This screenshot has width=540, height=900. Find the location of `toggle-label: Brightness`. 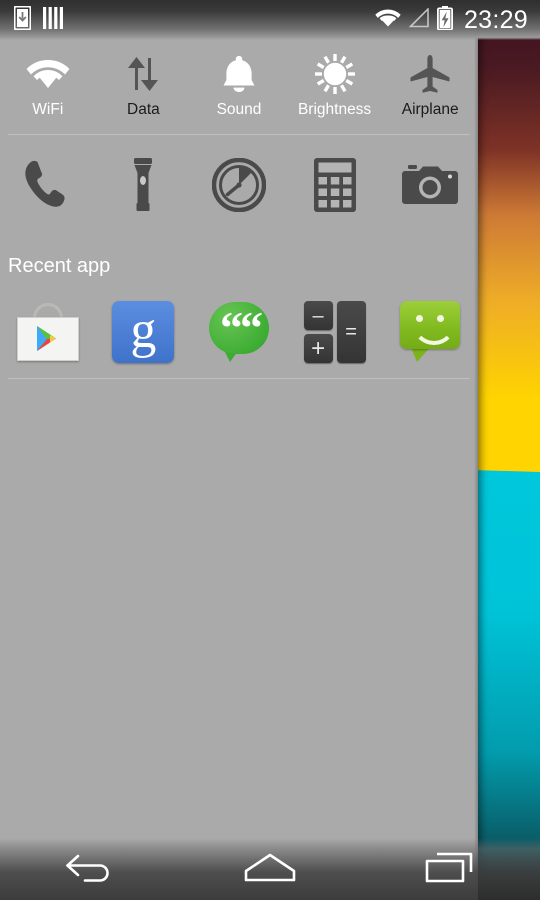

toggle-label: Brightness is located at coordinates (334, 109).